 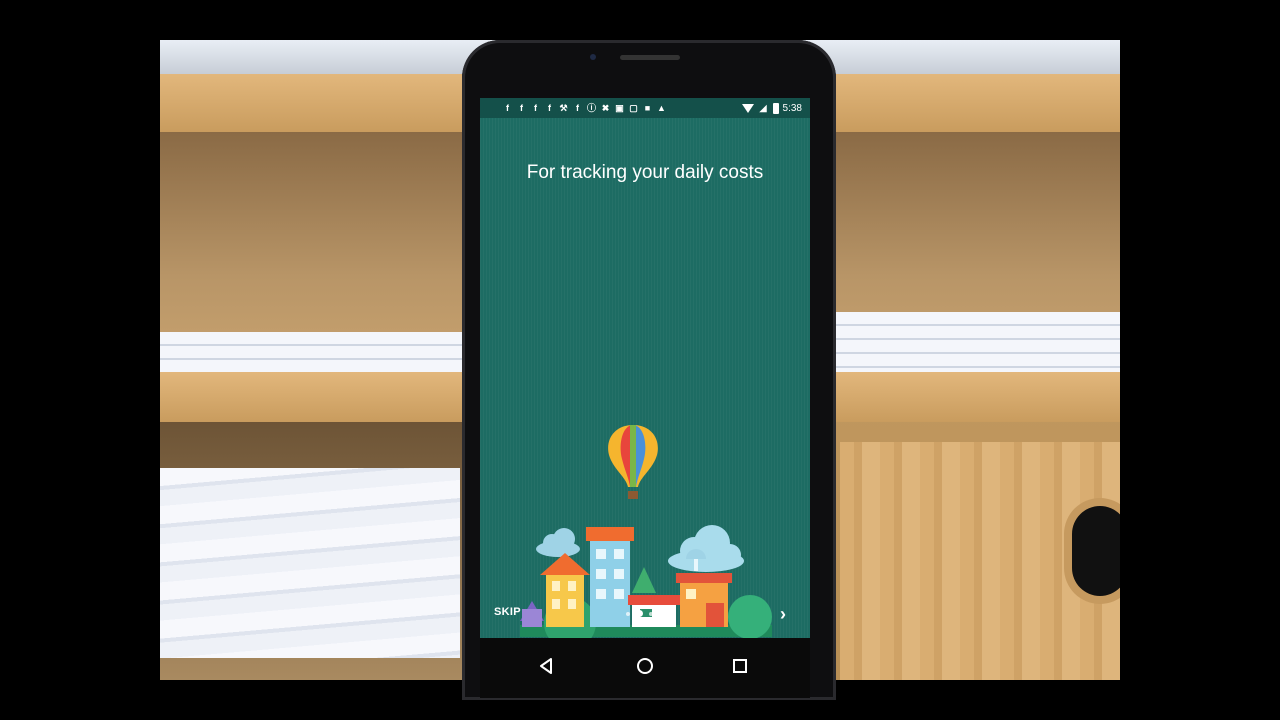 I want to click on signal-icon: ◢, so click(x=763, y=107).